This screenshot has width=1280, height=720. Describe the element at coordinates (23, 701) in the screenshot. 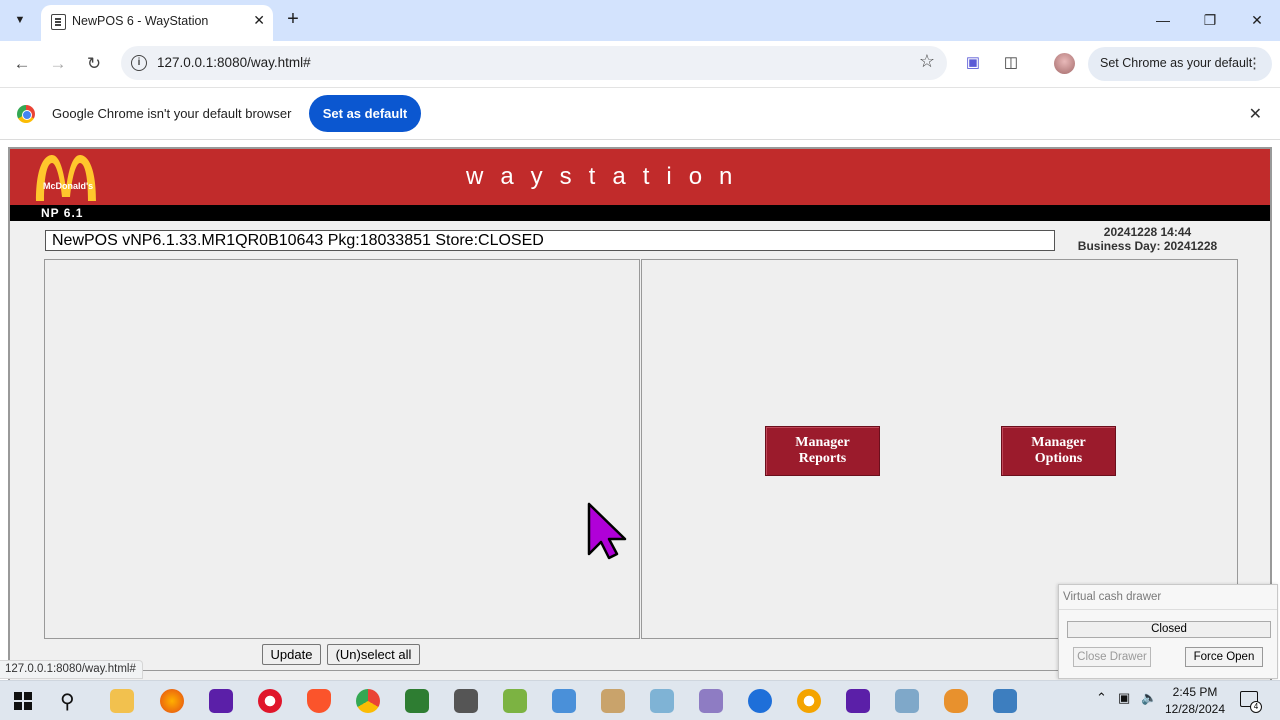

I see `windows-start-icon` at that location.